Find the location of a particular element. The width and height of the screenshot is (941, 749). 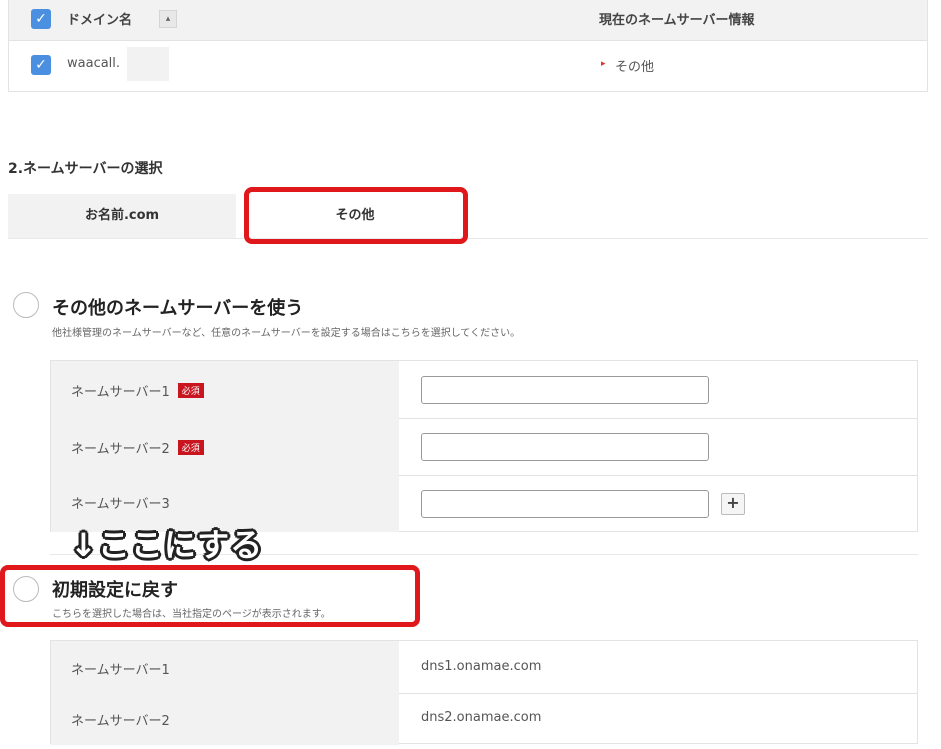

ns-label: ネームサーバー1 必須 is located at coordinates (137, 390).